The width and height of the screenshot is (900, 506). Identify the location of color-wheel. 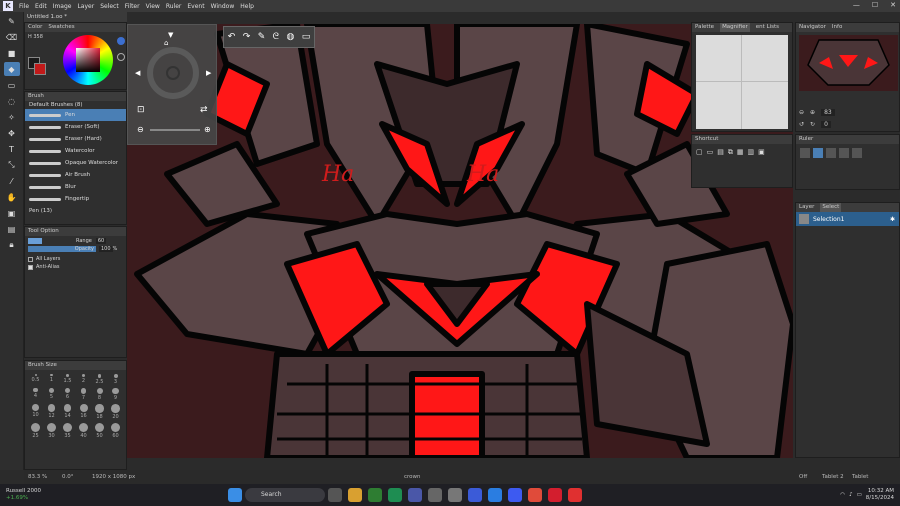
(88, 60).